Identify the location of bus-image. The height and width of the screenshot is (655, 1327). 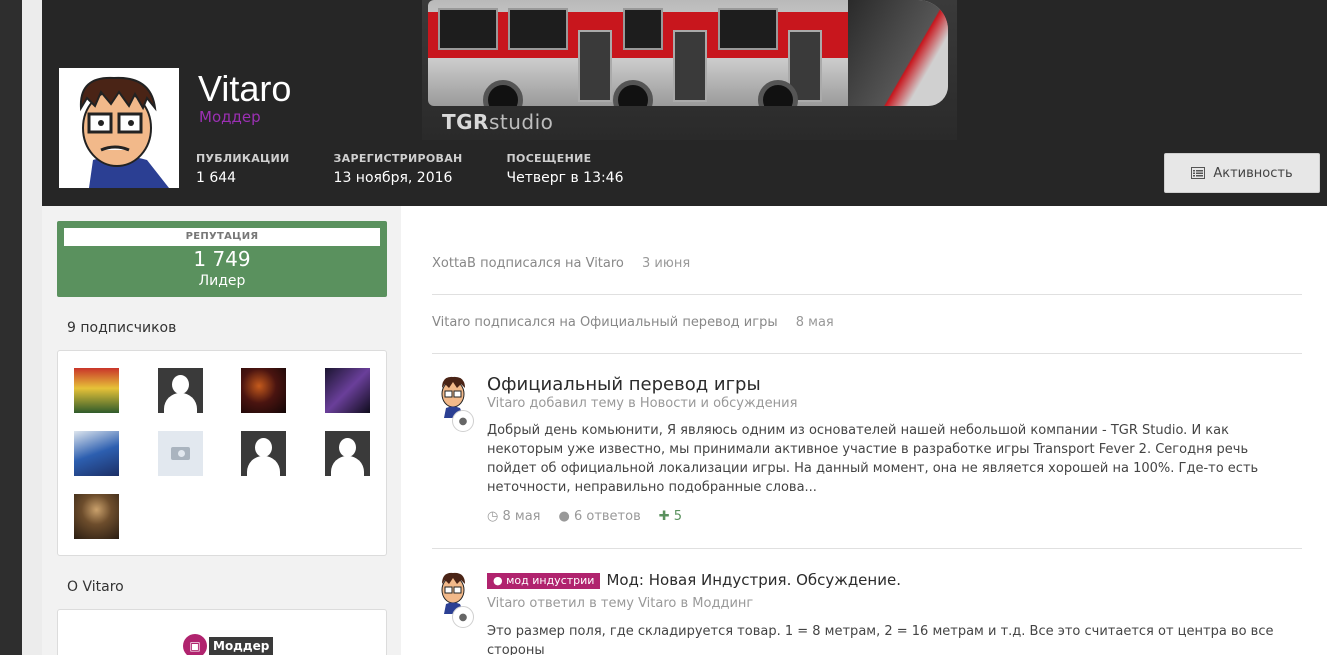
(688, 53).